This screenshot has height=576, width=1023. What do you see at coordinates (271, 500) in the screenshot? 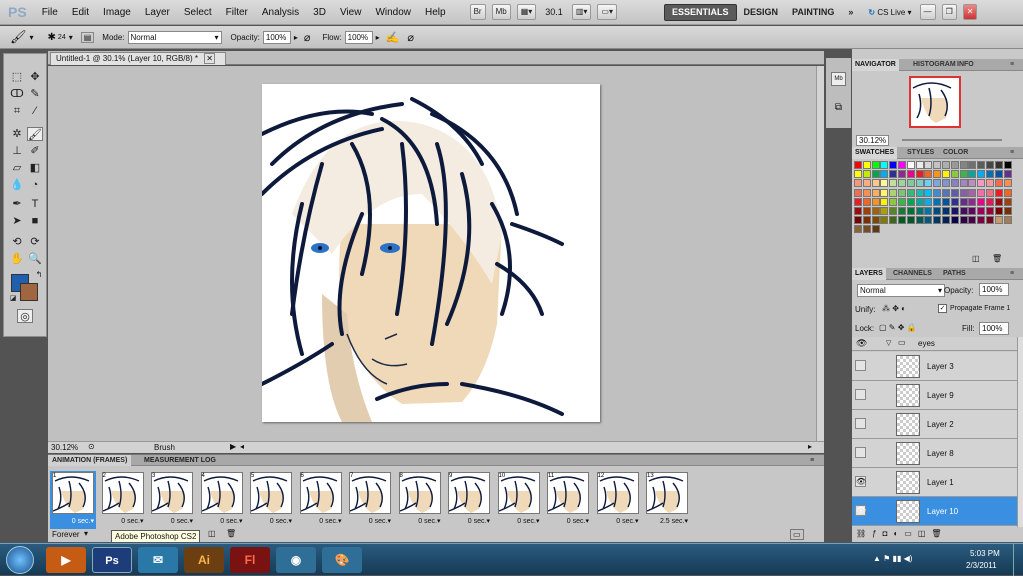
I see `animation-frame: 5 0 sec.▾` at bounding box center [271, 500].